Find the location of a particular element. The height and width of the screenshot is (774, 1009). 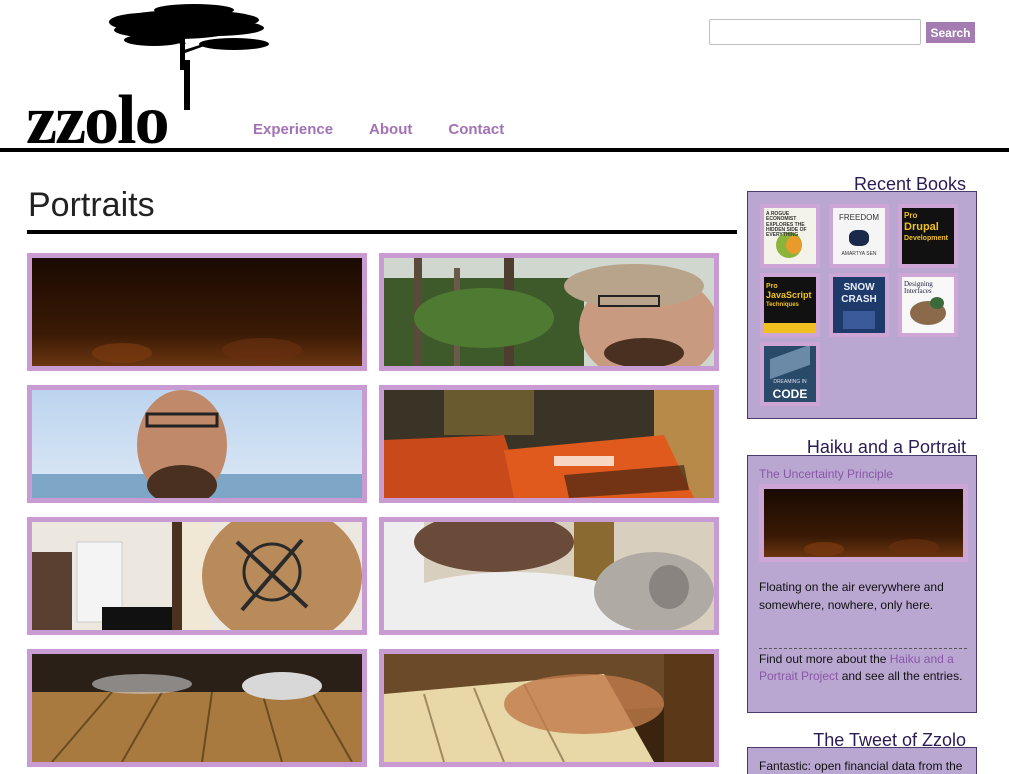

haiku-divider is located at coordinates (863, 648).